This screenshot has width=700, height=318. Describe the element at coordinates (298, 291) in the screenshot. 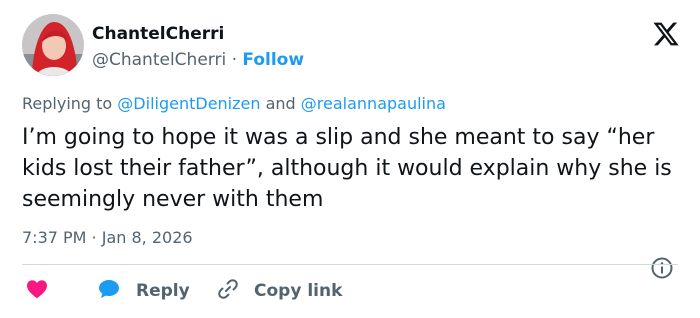

I see `copy-link-label: Copy link` at that location.